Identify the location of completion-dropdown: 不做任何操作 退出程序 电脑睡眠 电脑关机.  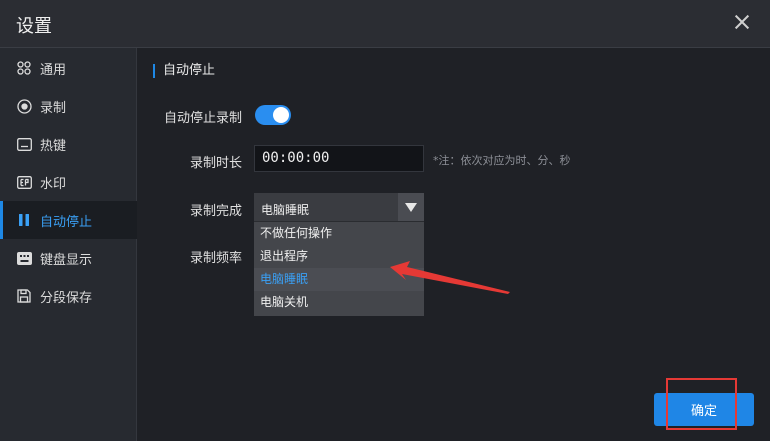
(339, 268).